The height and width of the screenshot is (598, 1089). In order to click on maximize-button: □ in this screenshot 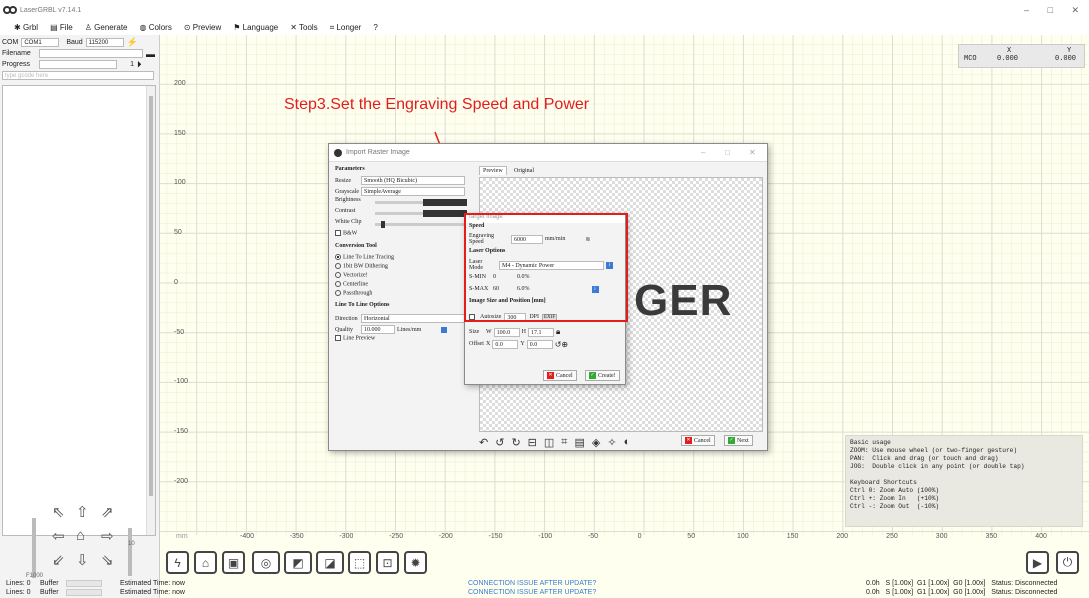, I will do `click(1050, 10)`.